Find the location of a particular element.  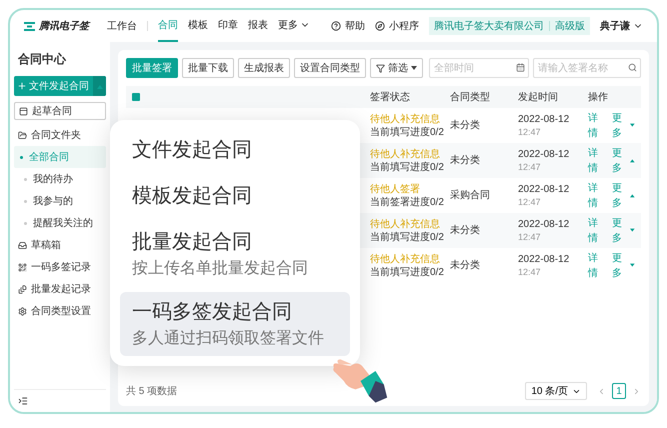

nav-tab: 报表 is located at coordinates (258, 26).